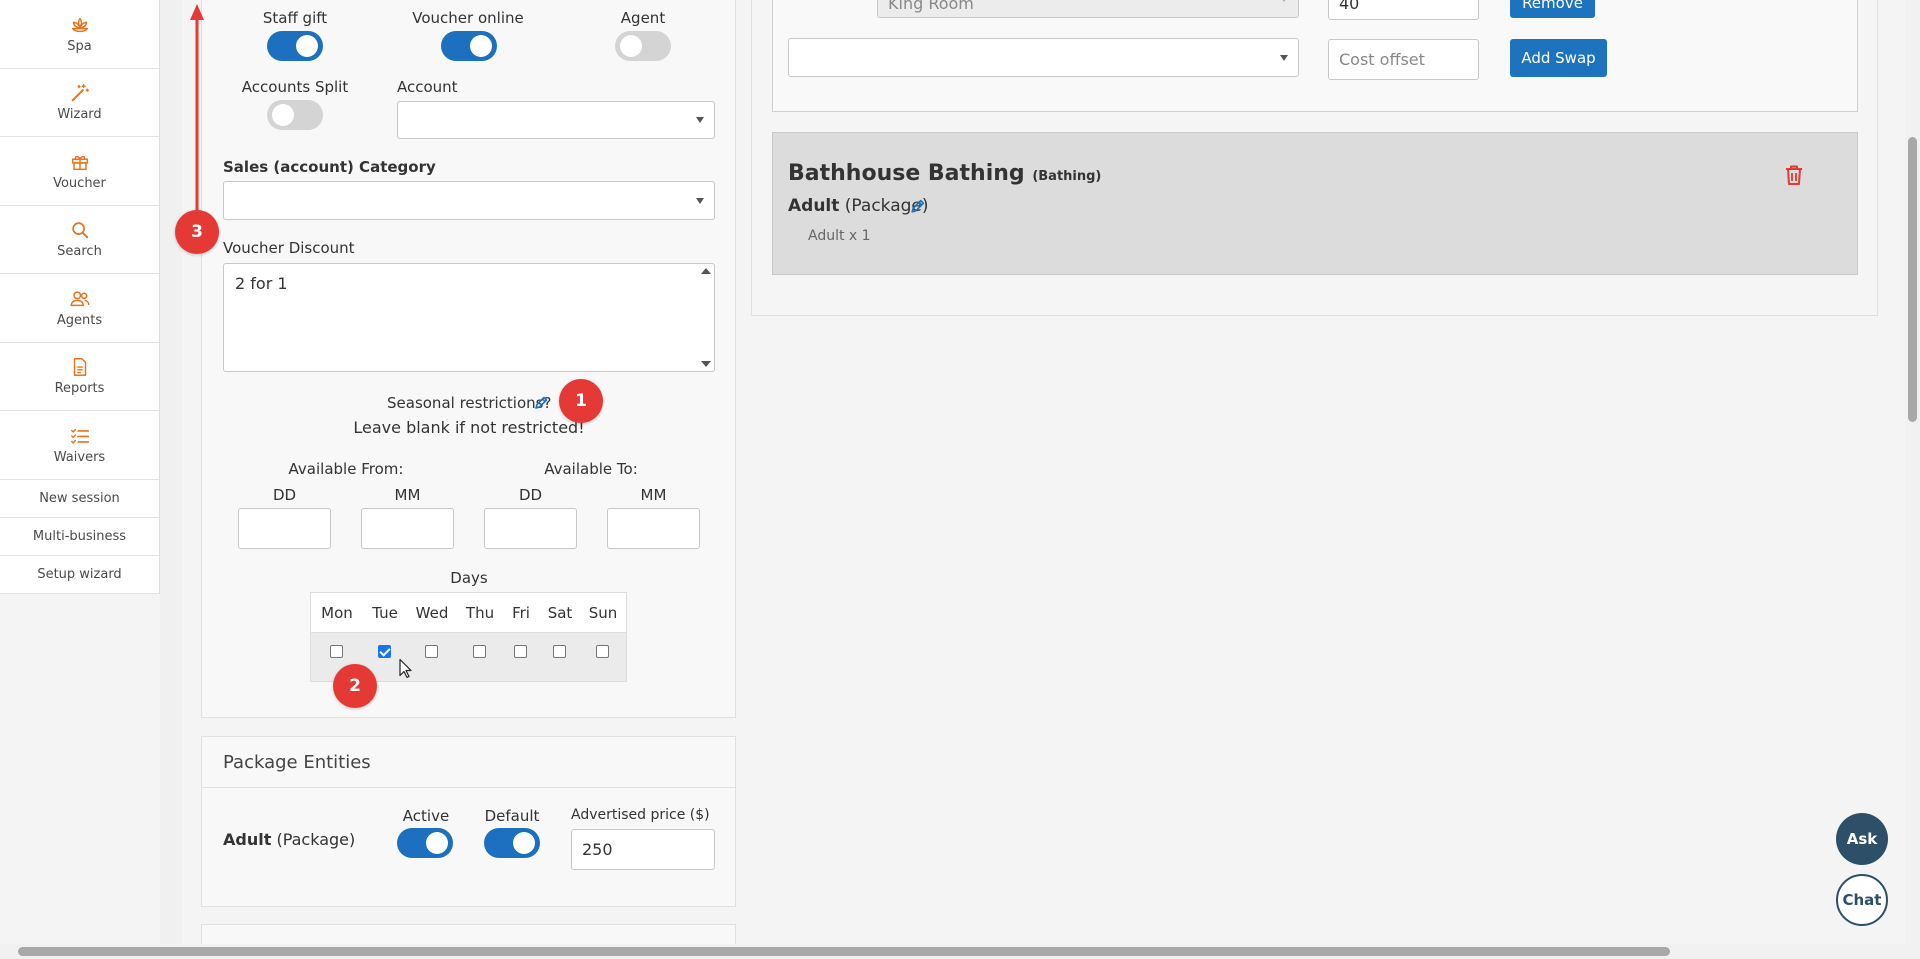 The image size is (1920, 959). What do you see at coordinates (706, 364) in the screenshot?
I see `scroll-down-arrow-icon` at bounding box center [706, 364].